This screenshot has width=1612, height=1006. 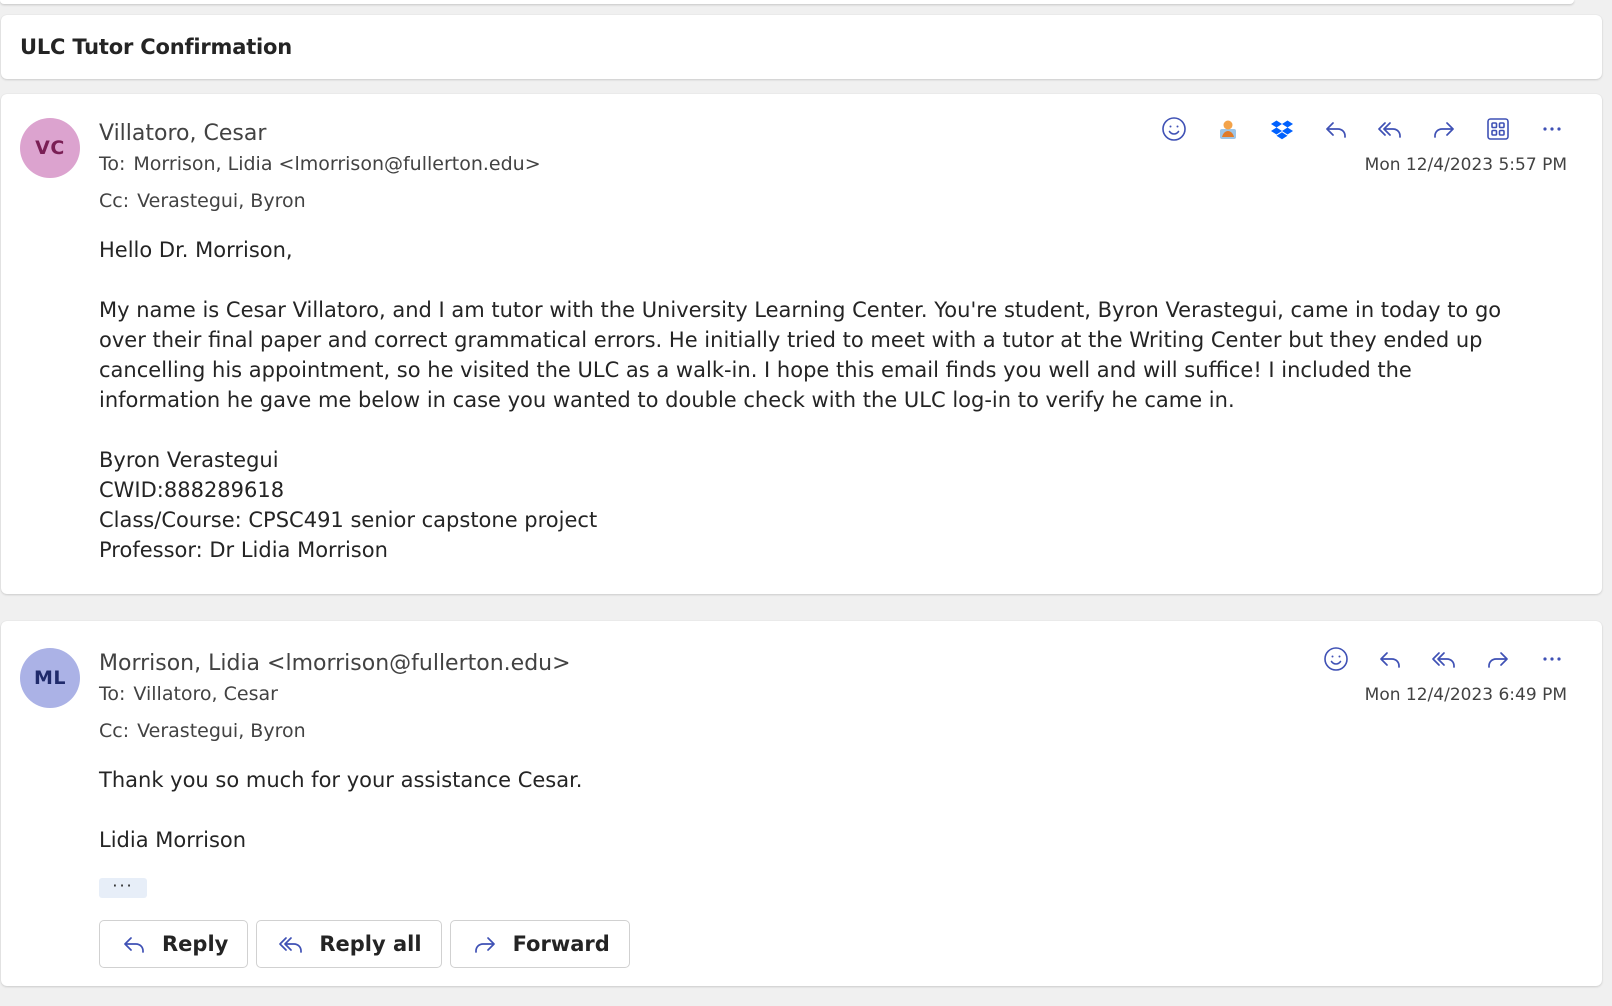 I want to click on sent-datetime: Mon 12/4/2023 6:49 PM, so click(x=1465, y=695).